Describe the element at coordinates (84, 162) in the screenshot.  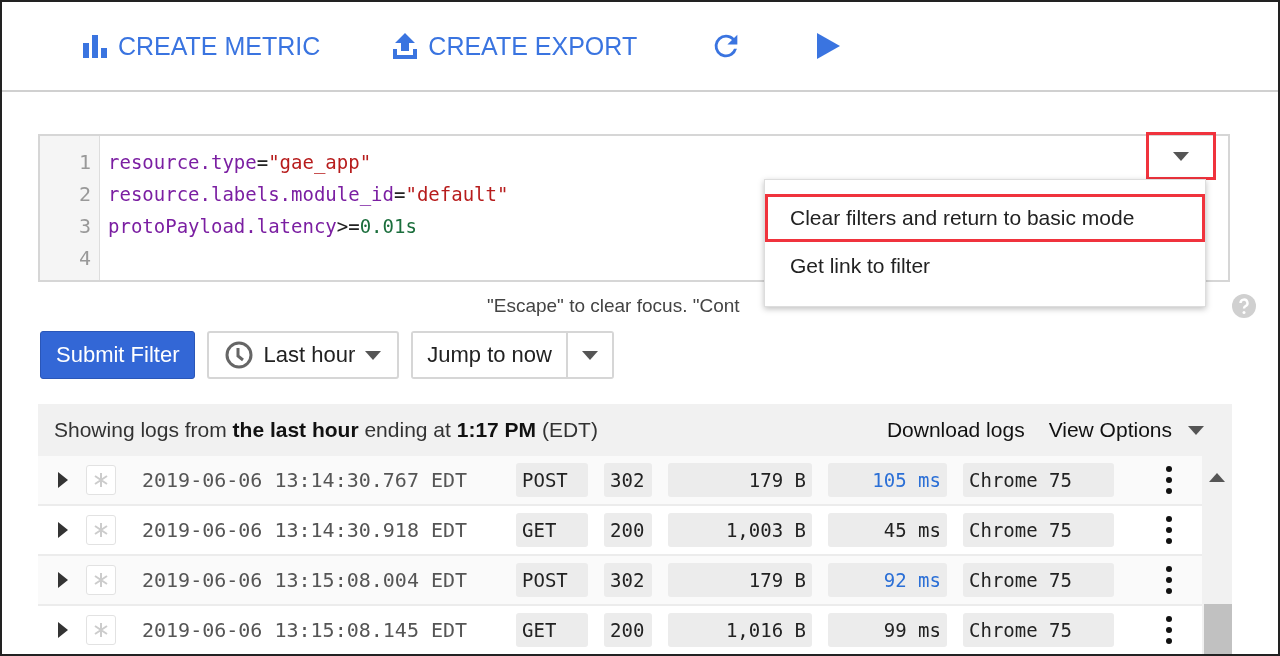
I see `line-number: 1` at that location.